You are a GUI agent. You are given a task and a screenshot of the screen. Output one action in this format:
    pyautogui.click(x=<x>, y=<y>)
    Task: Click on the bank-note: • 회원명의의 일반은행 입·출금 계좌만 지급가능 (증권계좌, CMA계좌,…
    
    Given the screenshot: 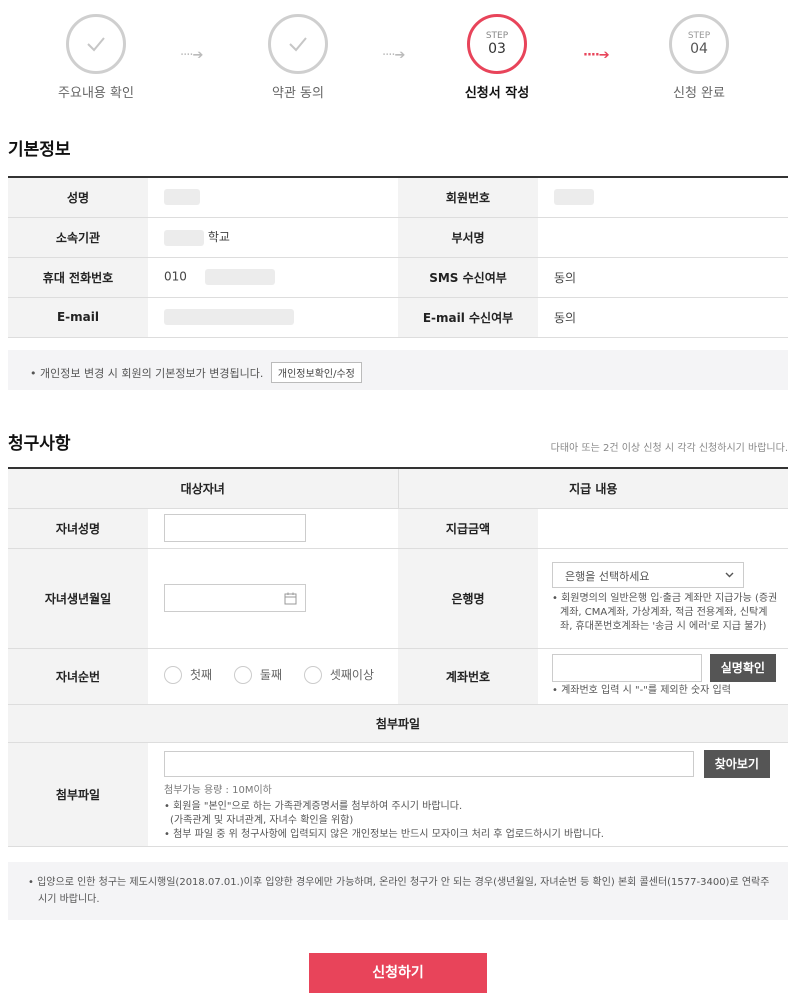 What is the action you would take?
    pyautogui.click(x=665, y=612)
    